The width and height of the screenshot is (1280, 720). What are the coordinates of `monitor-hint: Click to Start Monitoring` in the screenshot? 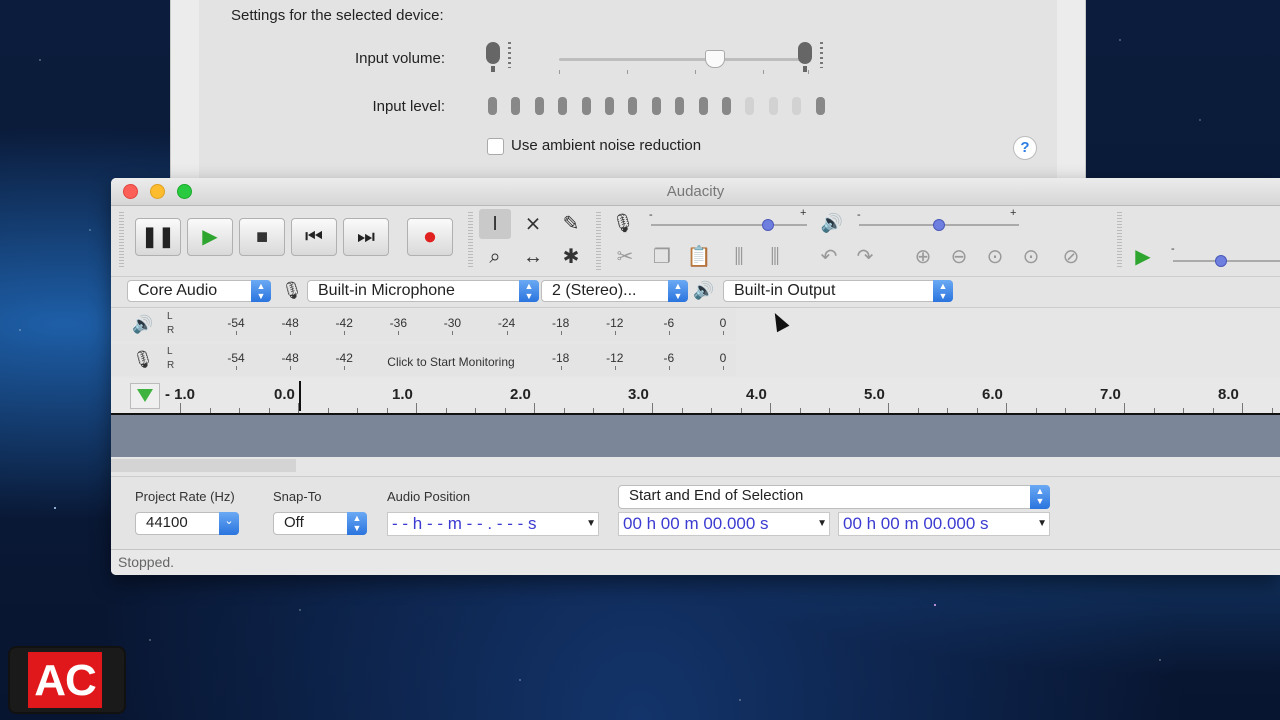 It's located at (450, 362).